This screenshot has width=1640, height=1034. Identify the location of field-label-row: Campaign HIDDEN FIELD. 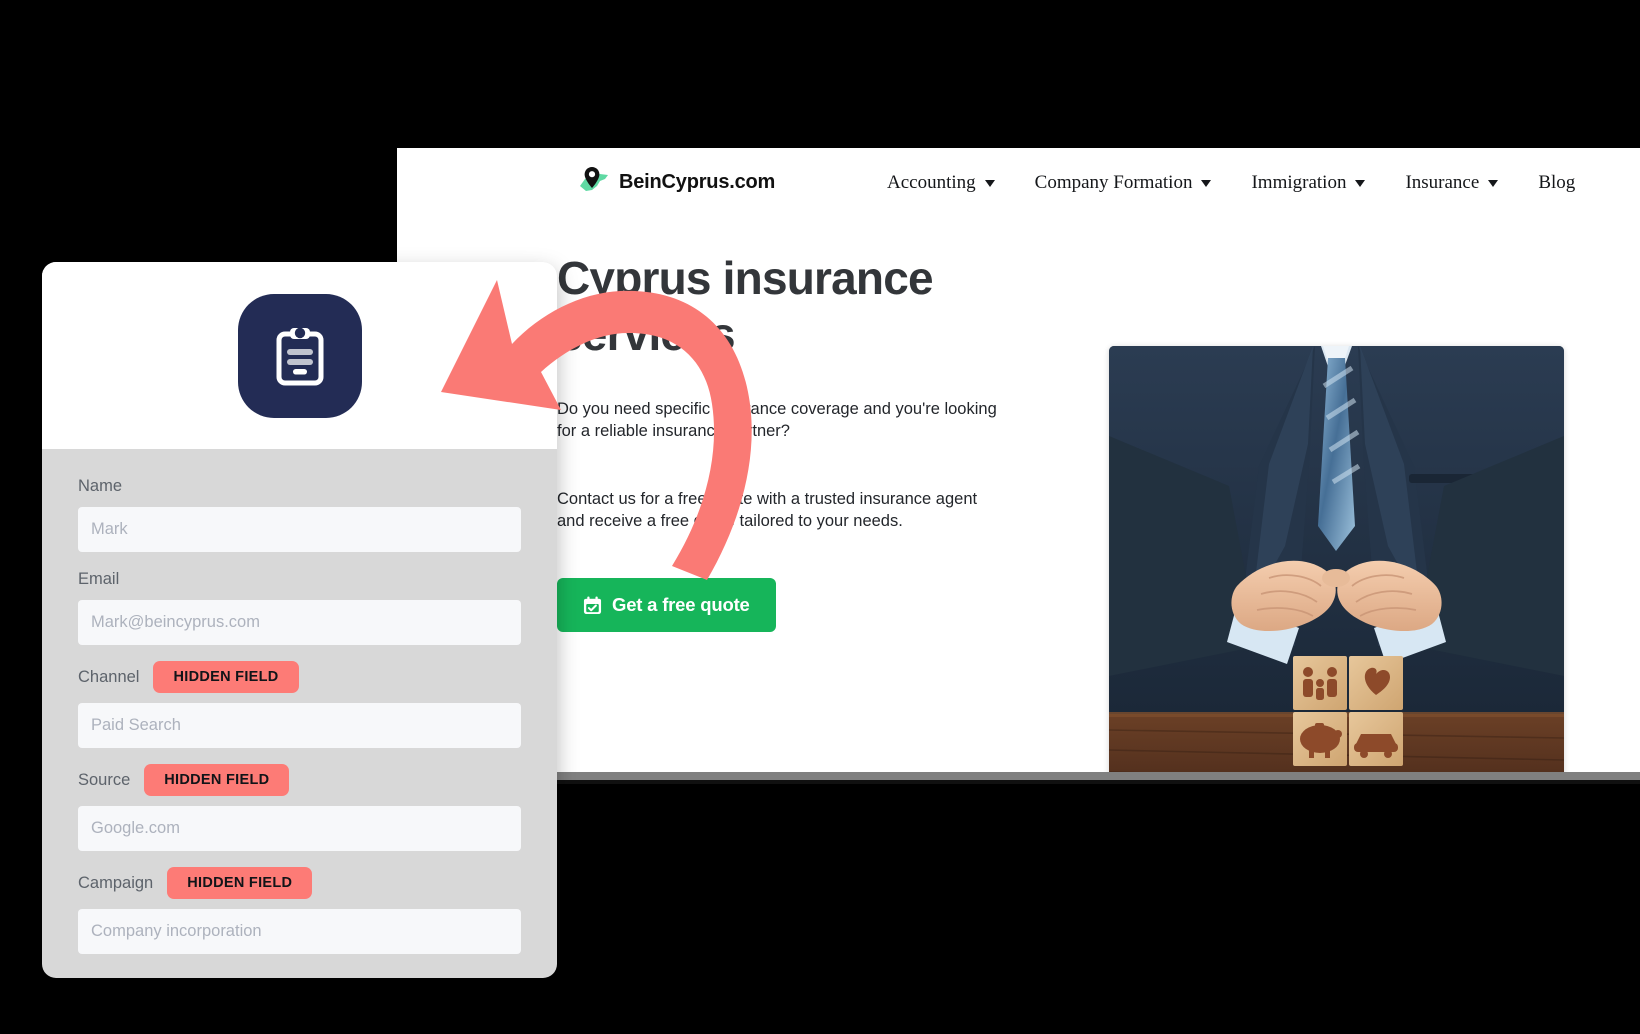
(299, 883).